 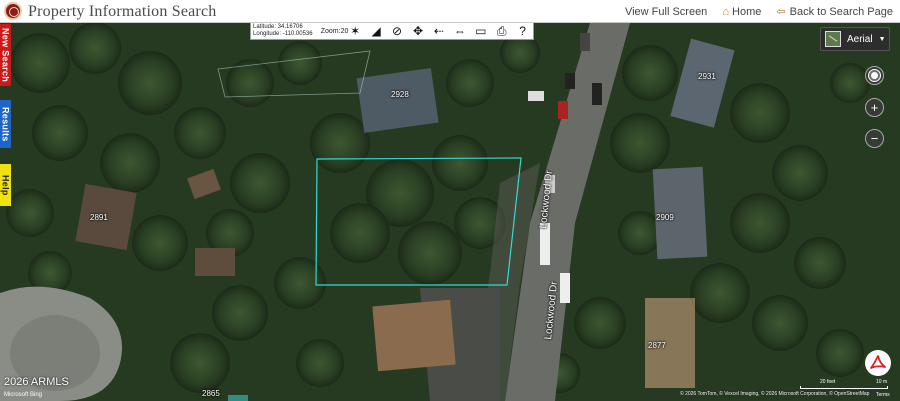 I want to click on pdf-export-button, so click(x=878, y=363).